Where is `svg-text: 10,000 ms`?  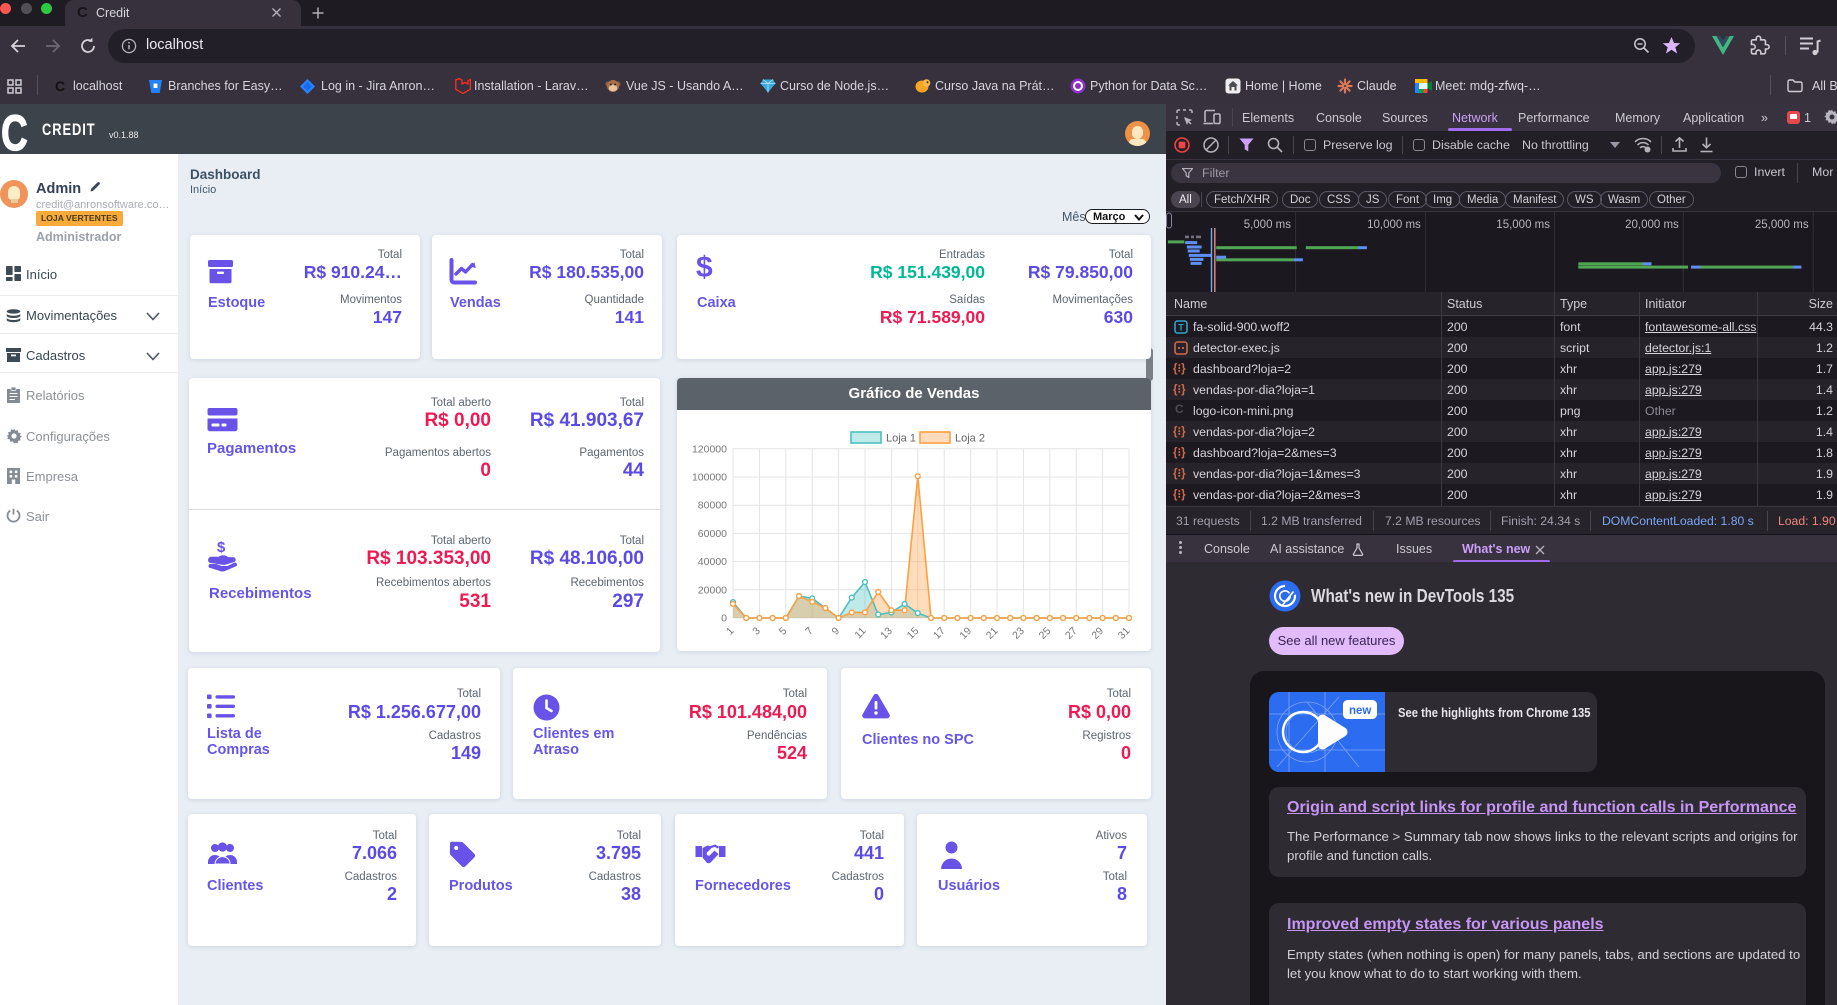
svg-text: 10,000 ms is located at coordinates (1394, 225).